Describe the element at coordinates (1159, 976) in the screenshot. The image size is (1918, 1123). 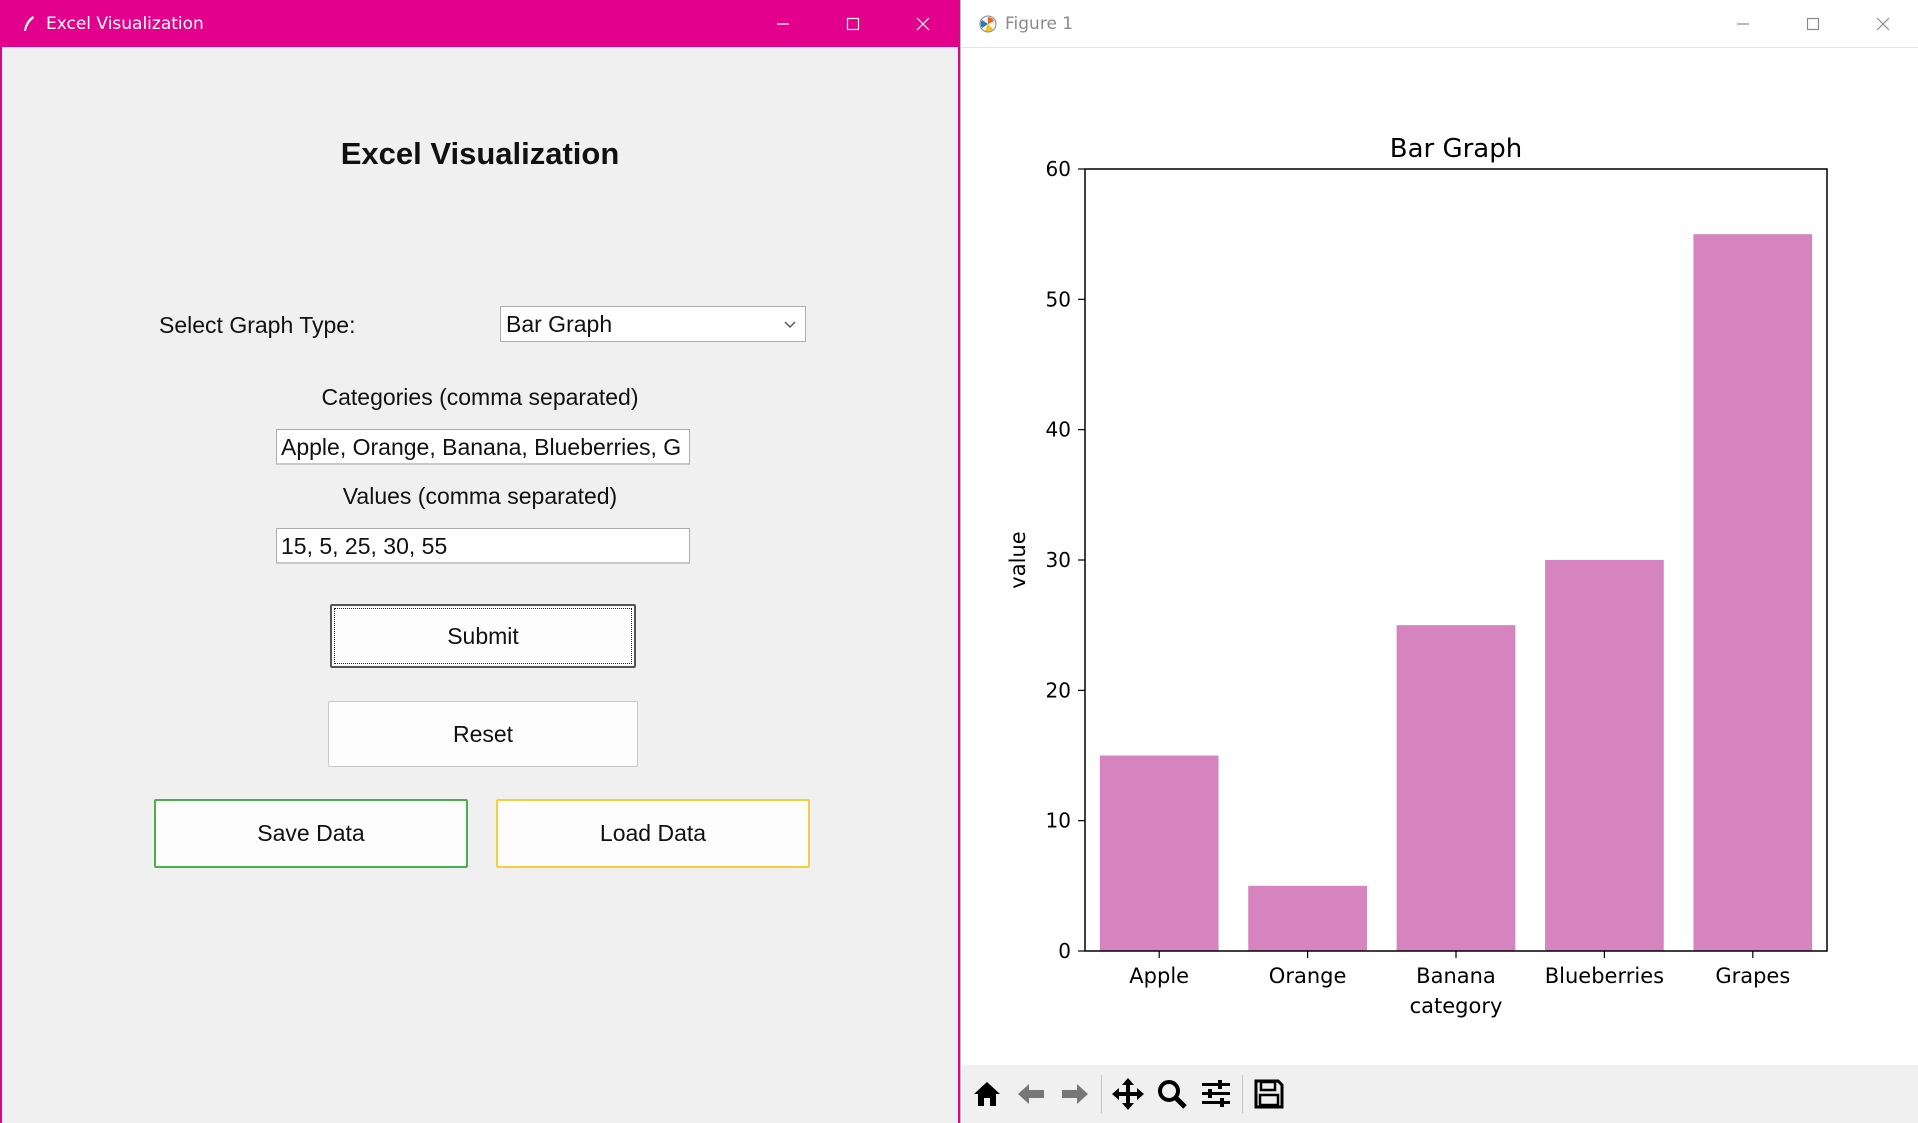
I see `x-tick-label: Apple` at that location.